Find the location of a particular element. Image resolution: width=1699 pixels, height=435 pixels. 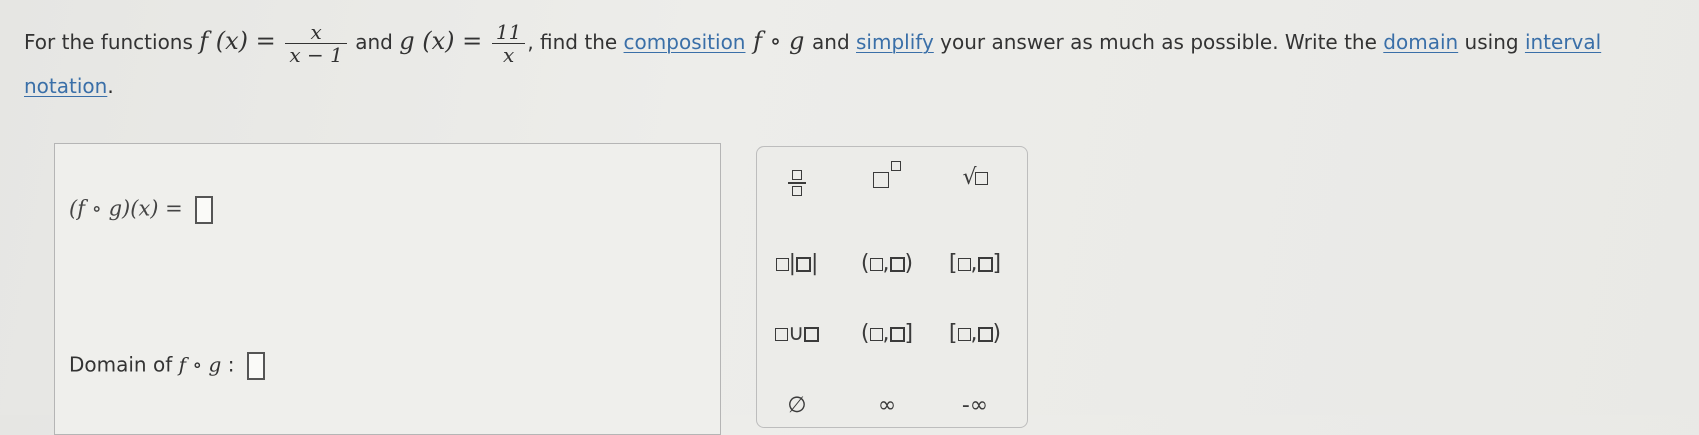

f-fraction: x x − 1 is located at coordinates (316, 43).